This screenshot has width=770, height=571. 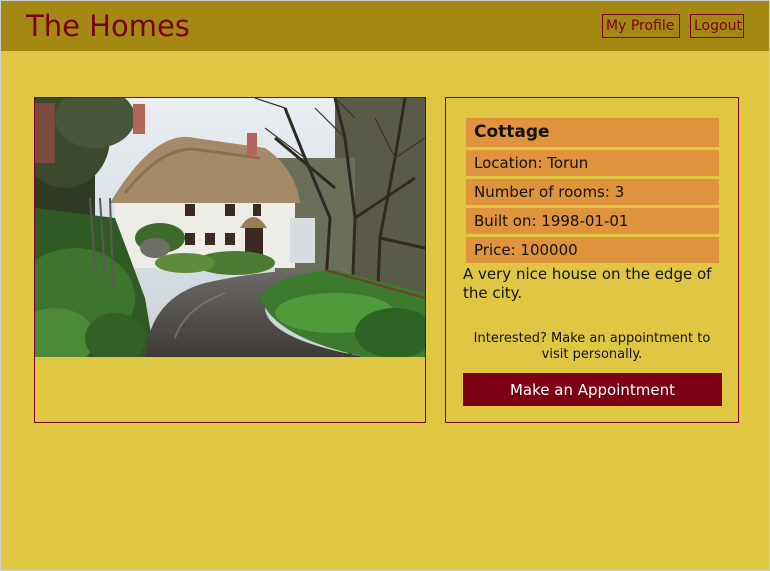 What do you see at coordinates (592, 221) in the screenshot?
I see `listing-built-on: Built on: 1998-01-01` at bounding box center [592, 221].